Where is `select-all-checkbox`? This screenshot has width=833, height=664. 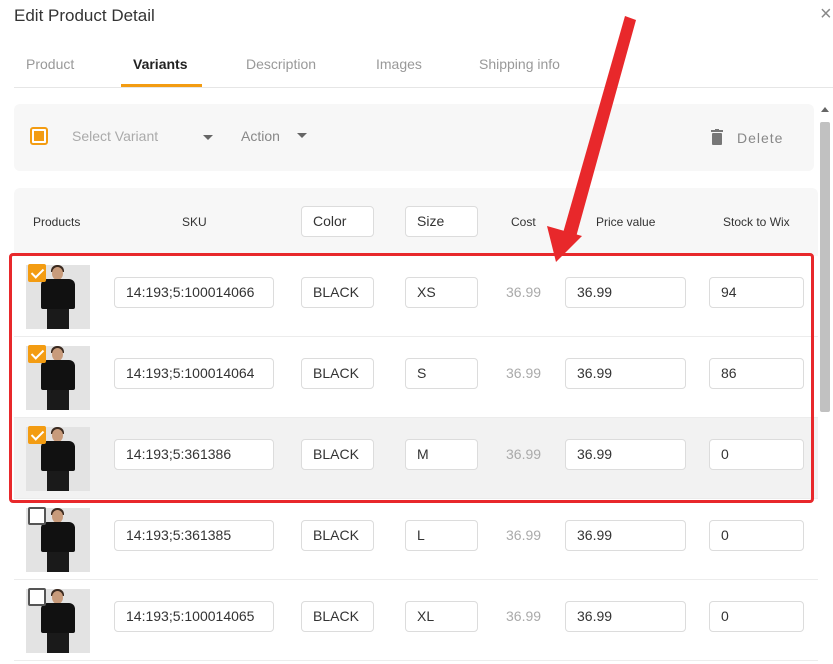 select-all-checkbox is located at coordinates (39, 136).